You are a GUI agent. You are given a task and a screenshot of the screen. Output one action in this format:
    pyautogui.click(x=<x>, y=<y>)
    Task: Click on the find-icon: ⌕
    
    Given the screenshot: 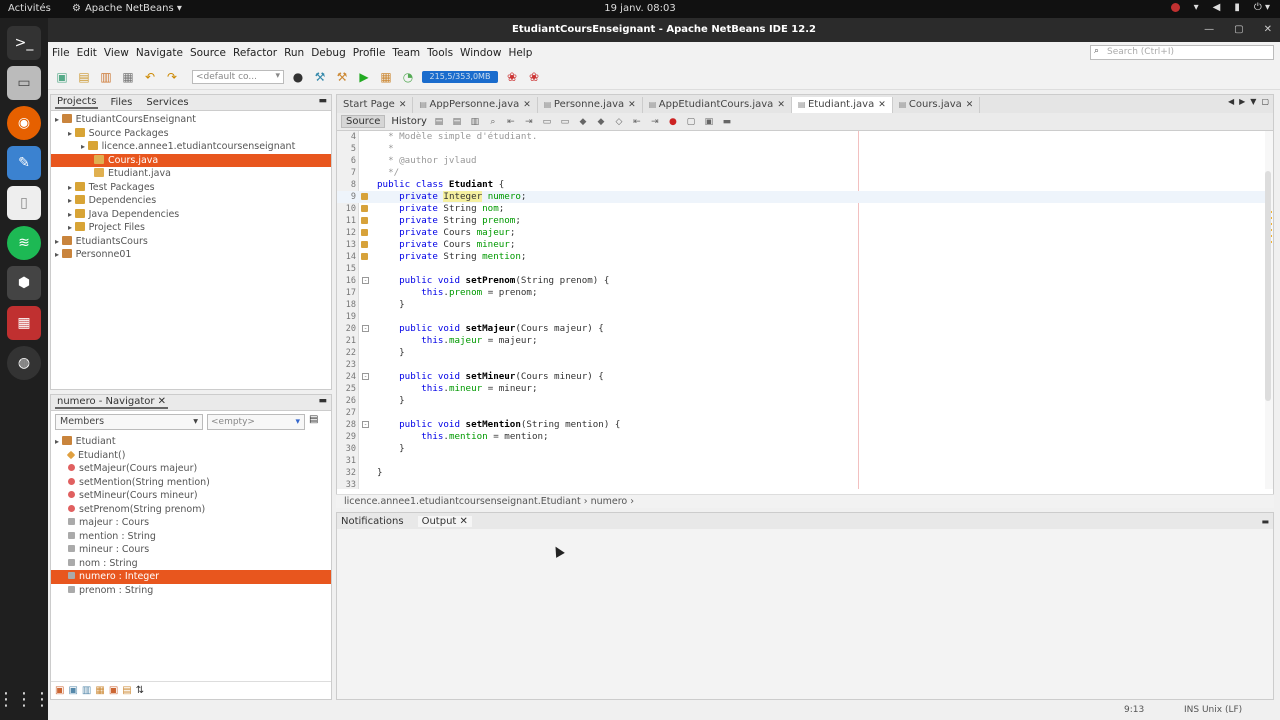 What is the action you would take?
    pyautogui.click(x=493, y=122)
    